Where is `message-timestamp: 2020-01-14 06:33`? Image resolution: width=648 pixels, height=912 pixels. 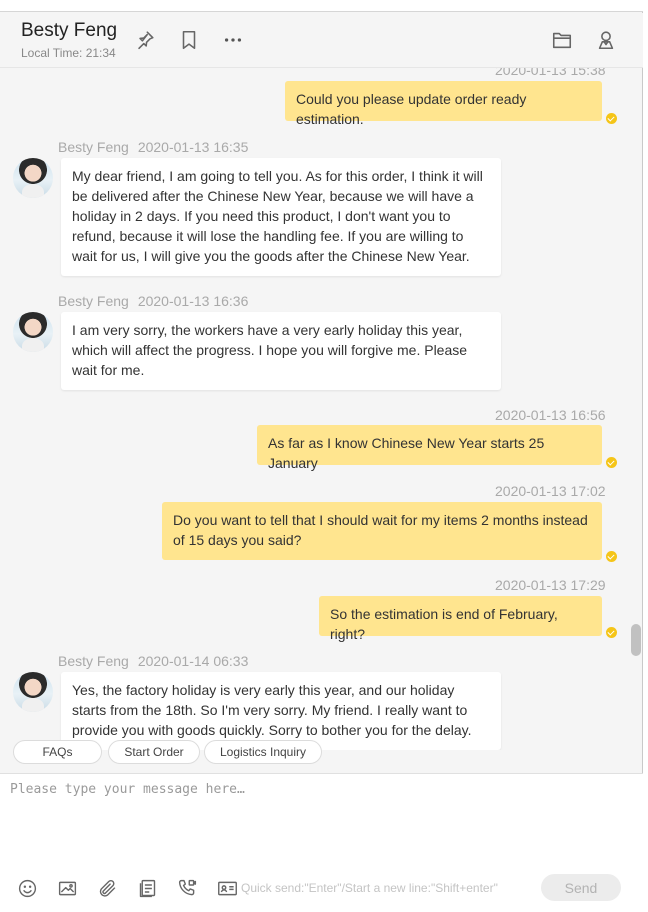 message-timestamp: 2020-01-14 06:33 is located at coordinates (193, 661).